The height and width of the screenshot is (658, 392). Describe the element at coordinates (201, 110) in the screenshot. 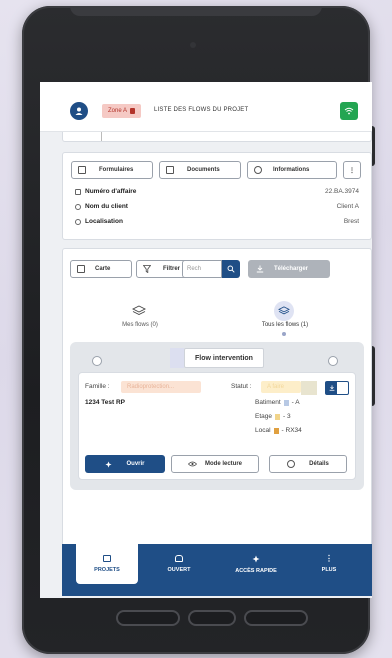

I see `page-title: LISTE DES FLOWS DU PROJET` at that location.